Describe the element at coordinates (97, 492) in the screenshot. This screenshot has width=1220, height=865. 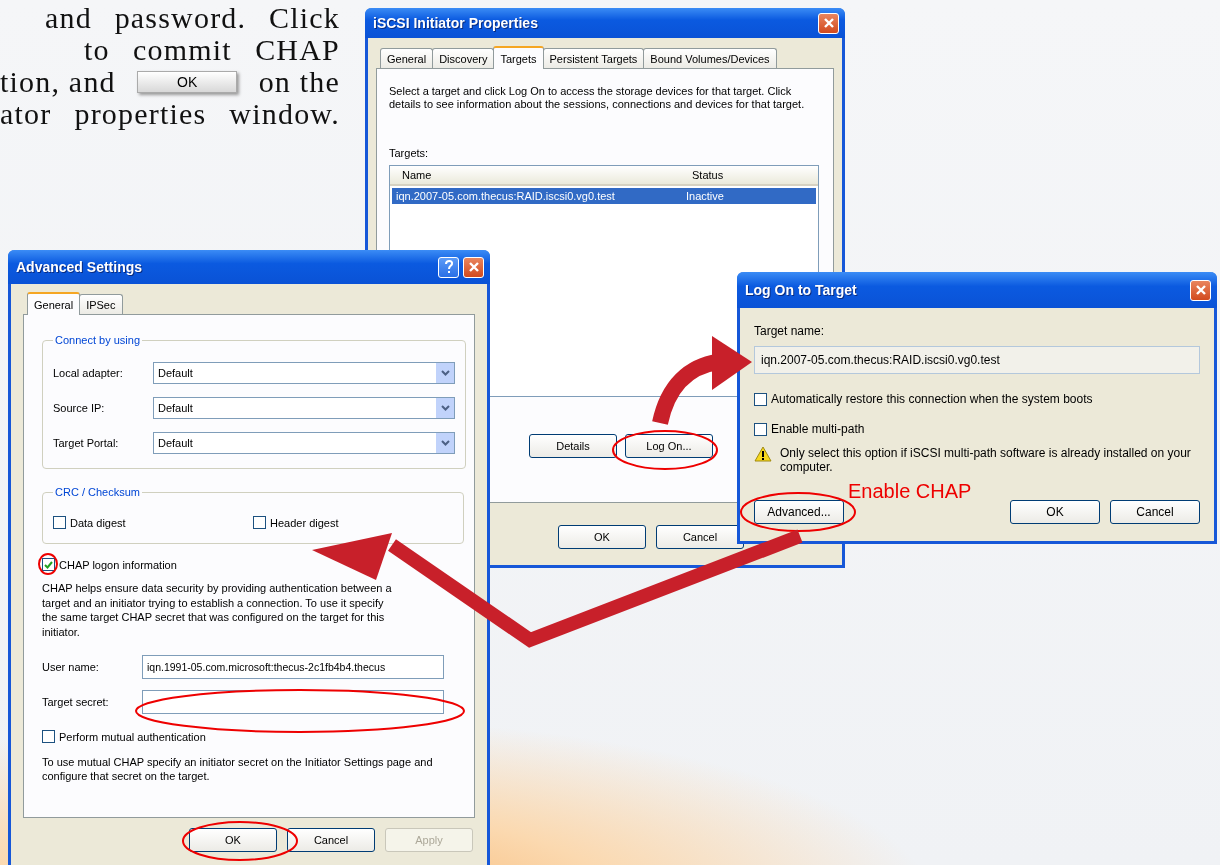
I see `group-title: CRC / Checksum` at that location.